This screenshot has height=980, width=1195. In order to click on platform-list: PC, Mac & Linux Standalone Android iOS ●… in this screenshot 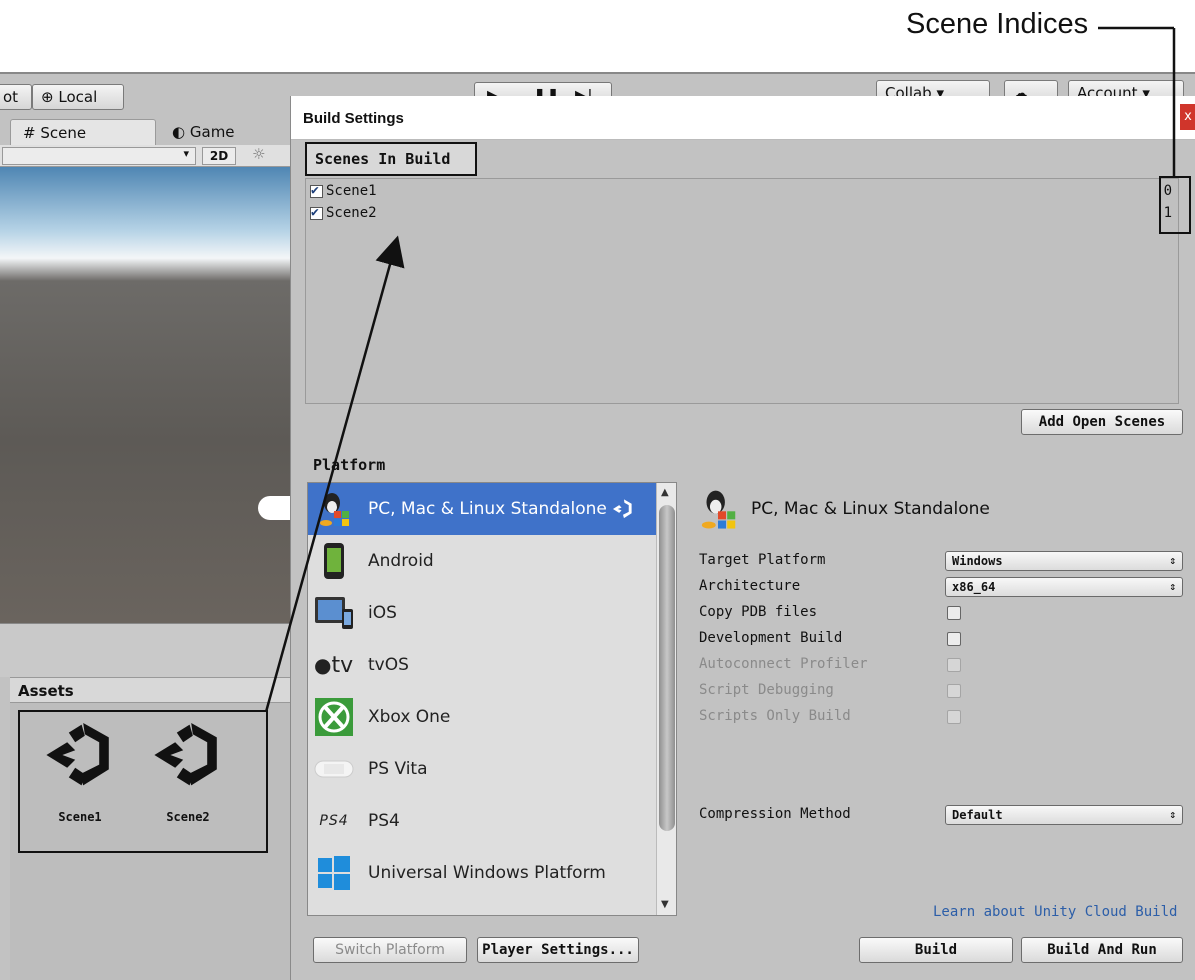, I will do `click(492, 699)`.